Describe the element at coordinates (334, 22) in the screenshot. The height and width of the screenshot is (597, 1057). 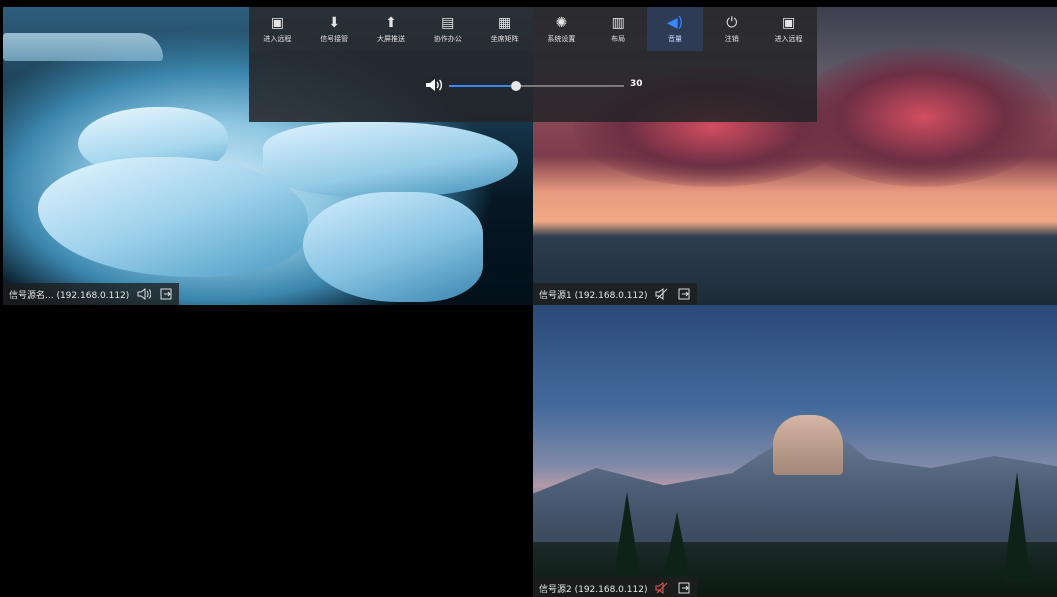
I see `download-icon: ⬇` at that location.